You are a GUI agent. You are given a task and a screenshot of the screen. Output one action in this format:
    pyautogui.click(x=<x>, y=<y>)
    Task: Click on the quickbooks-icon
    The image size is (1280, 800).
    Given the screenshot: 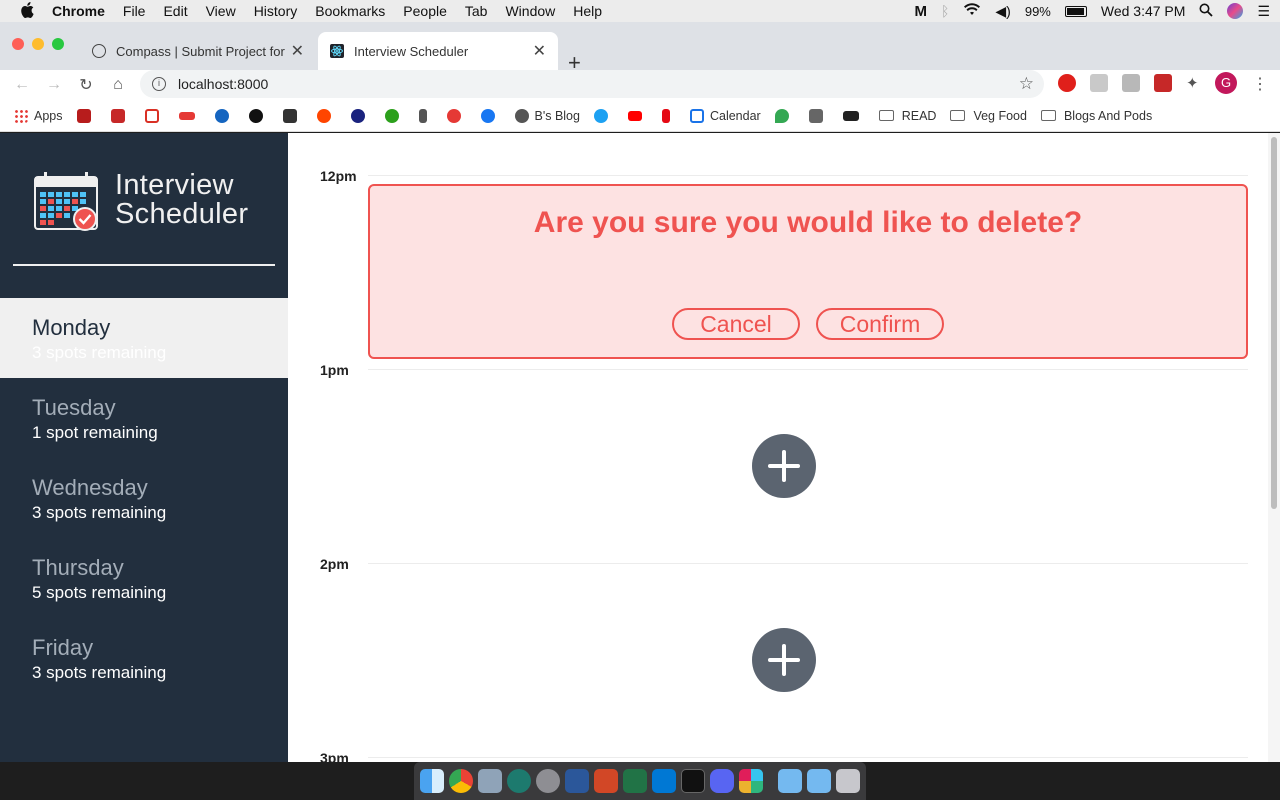 What is the action you would take?
    pyautogui.click(x=391, y=115)
    